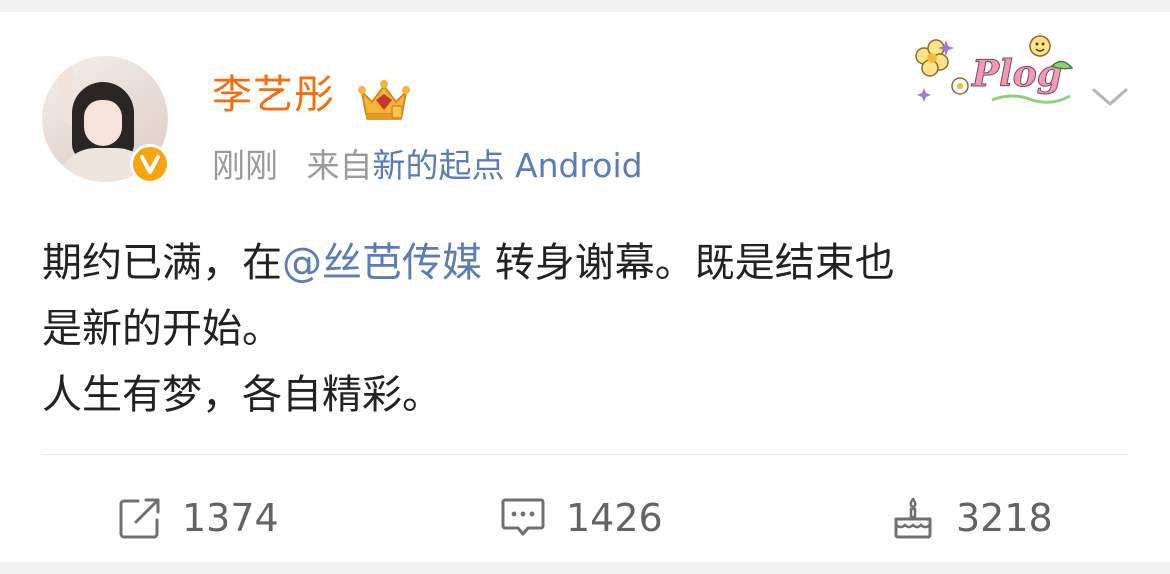 The width and height of the screenshot is (1170, 574). What do you see at coordinates (688, 263) in the screenshot?
I see `content-text: 转身谢幕。既是结束也` at bounding box center [688, 263].